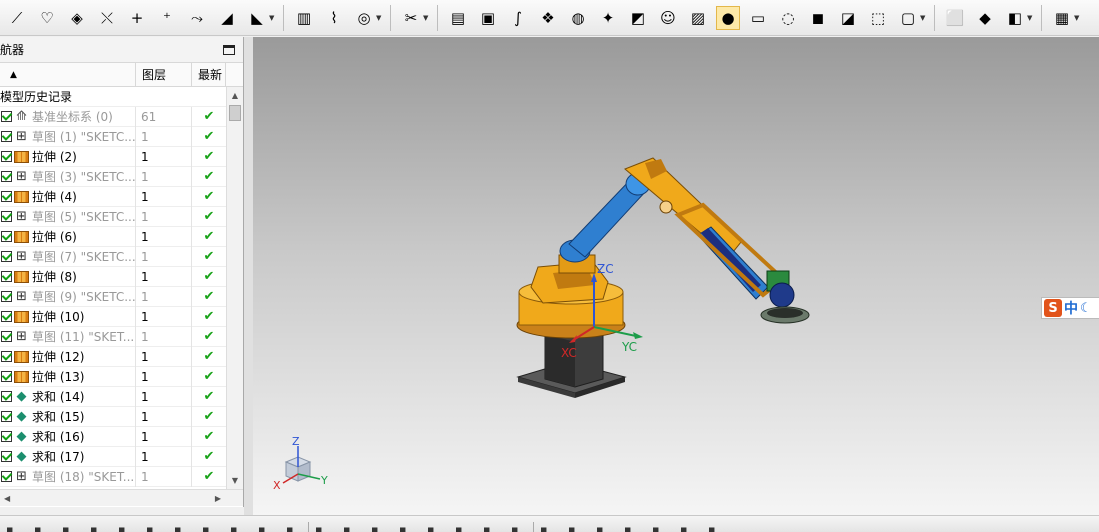 The image size is (1099, 532). Describe the element at coordinates (364, 18) in the screenshot. I see `wheel-icon: ◎` at that location.